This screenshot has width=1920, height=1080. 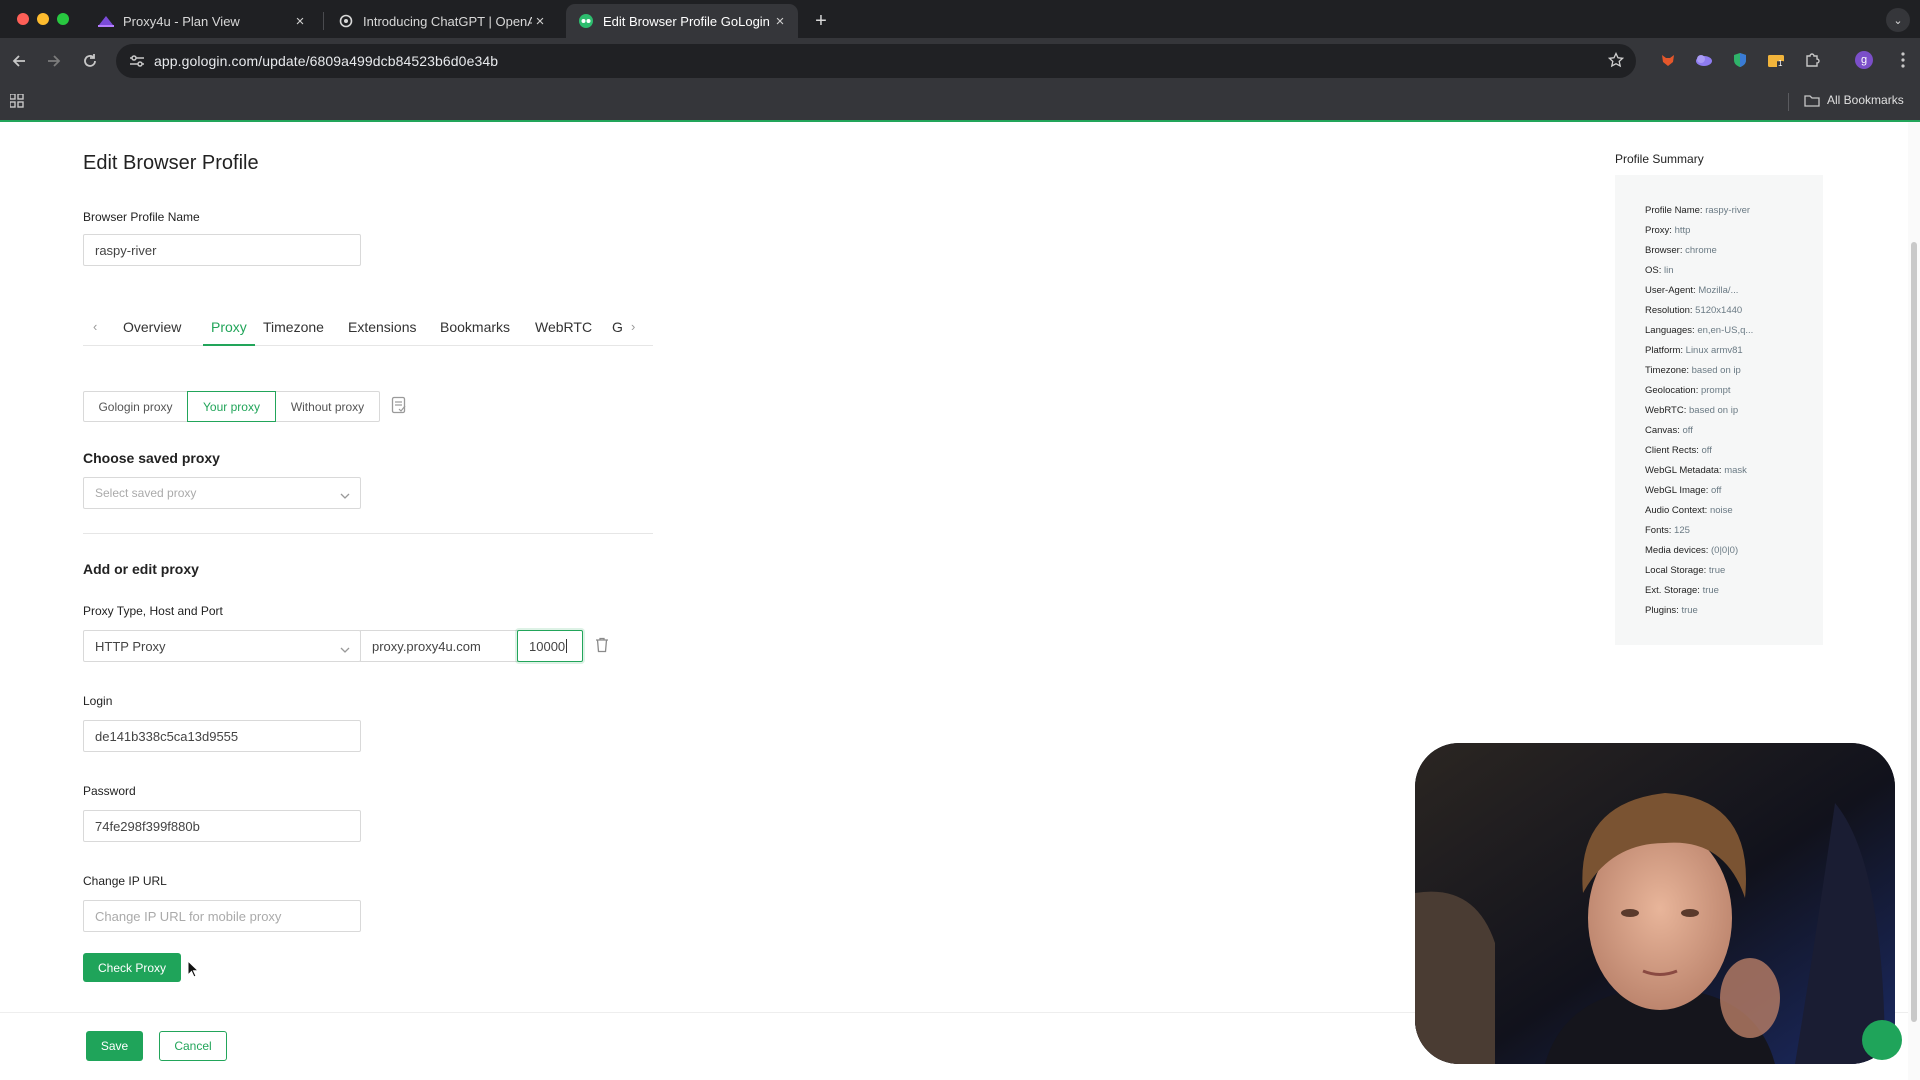 I want to click on browser-tab-active: Edit Browser Profile GoLogin ×, so click(x=682, y=21).